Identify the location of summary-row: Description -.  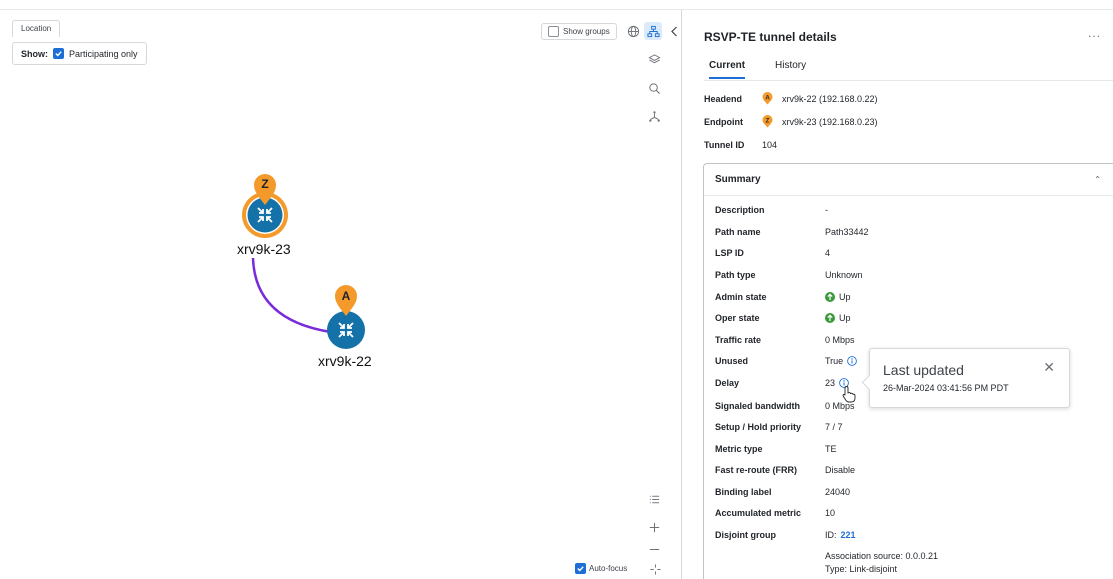
(771, 210).